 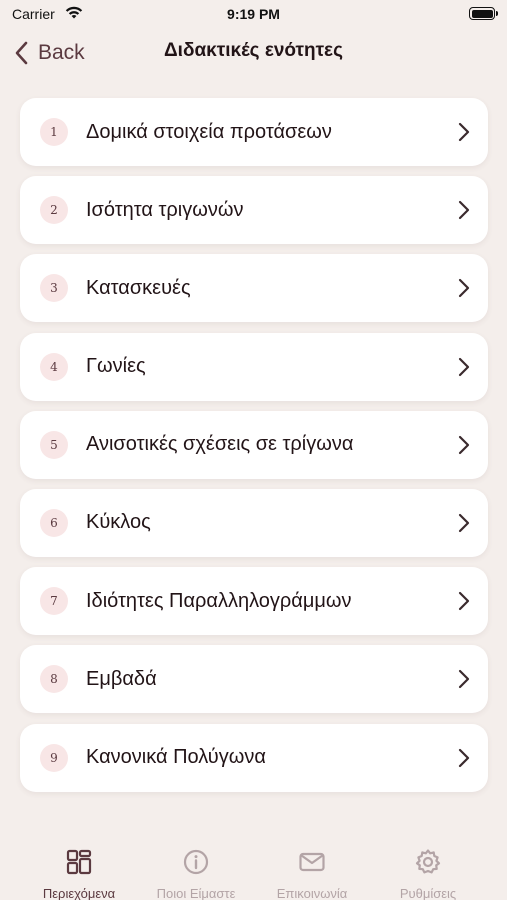 What do you see at coordinates (54, 444) in the screenshot?
I see `lesson-number-badge: 5` at bounding box center [54, 444].